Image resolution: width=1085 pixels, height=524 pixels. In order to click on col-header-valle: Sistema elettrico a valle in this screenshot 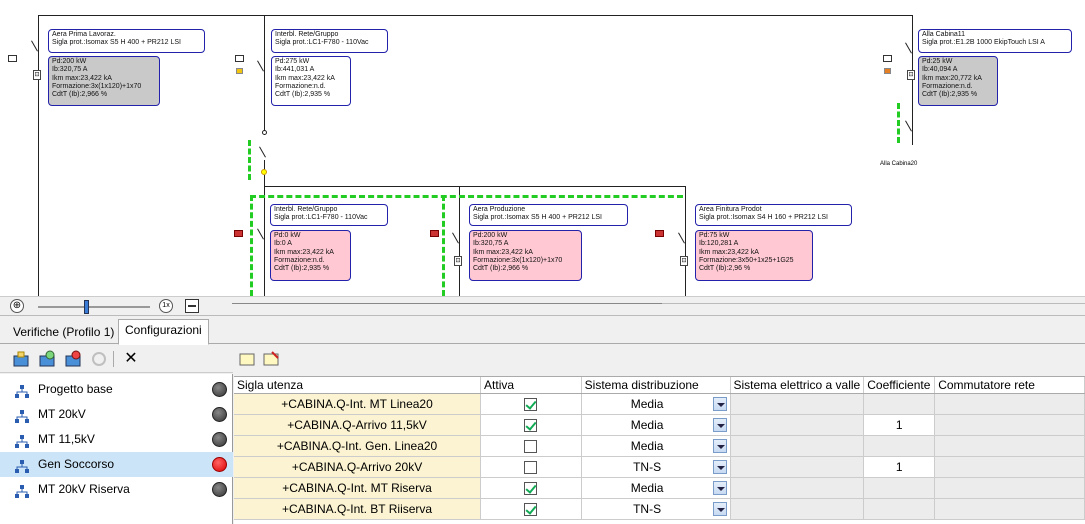, I will do `click(797, 385)`.